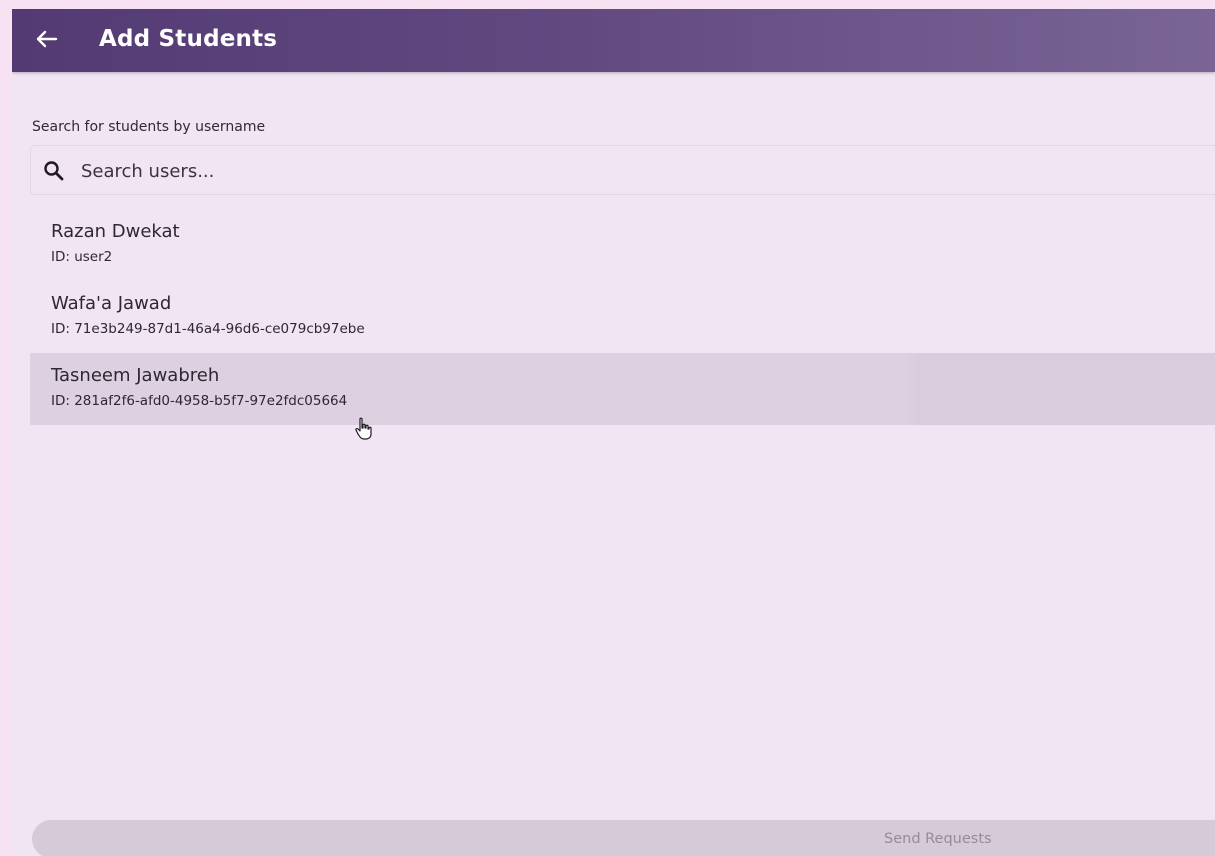 Image resolution: width=1215 pixels, height=856 pixels. What do you see at coordinates (199, 401) in the screenshot?
I see `user-id: ID: 281af2f6-afd0-4958-b5f7-97e2fdc05664` at bounding box center [199, 401].